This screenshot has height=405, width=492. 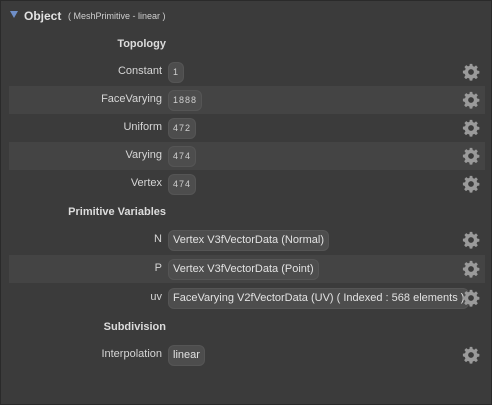 I want to click on row-label: Varying, so click(x=143, y=155).